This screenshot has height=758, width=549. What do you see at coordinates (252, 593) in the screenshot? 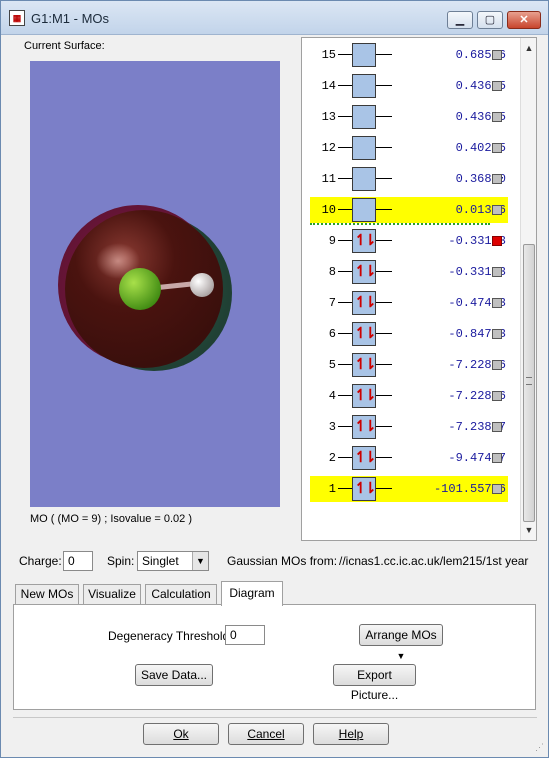
I see `tab-diagram: Diagram` at bounding box center [252, 593].